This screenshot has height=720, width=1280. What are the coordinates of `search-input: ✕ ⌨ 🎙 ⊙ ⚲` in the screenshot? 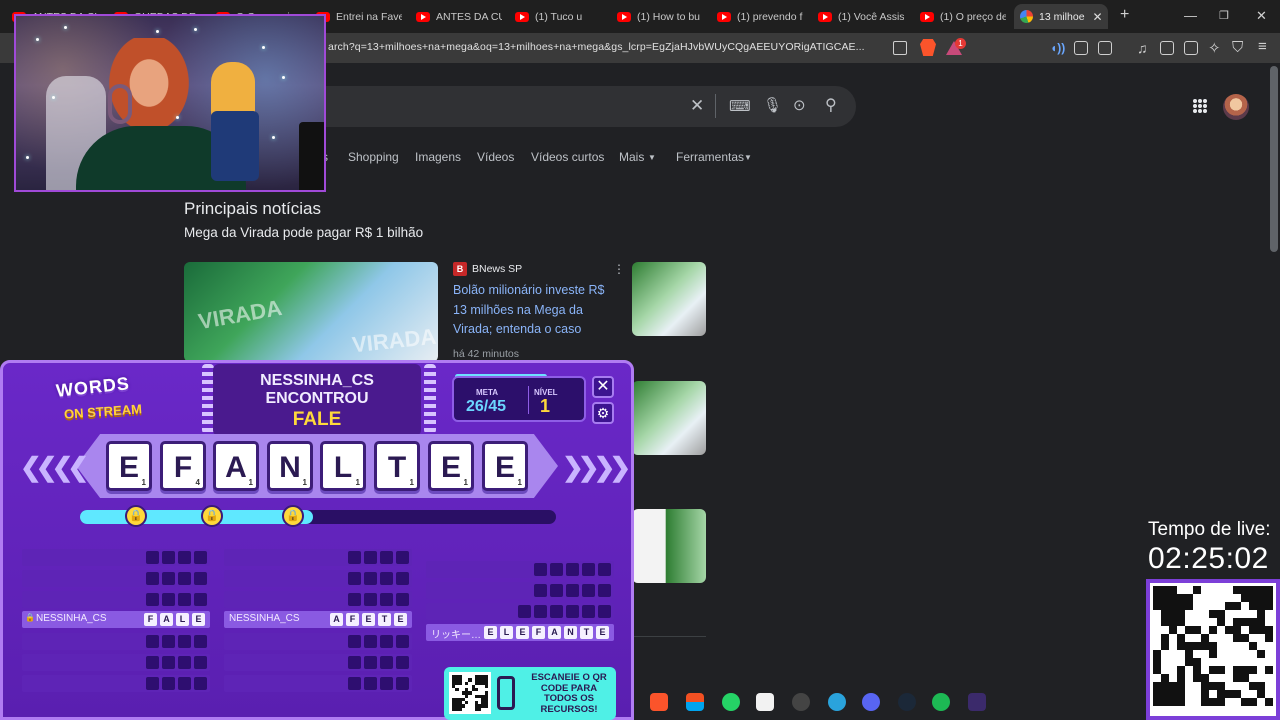 It's located at (573, 106).